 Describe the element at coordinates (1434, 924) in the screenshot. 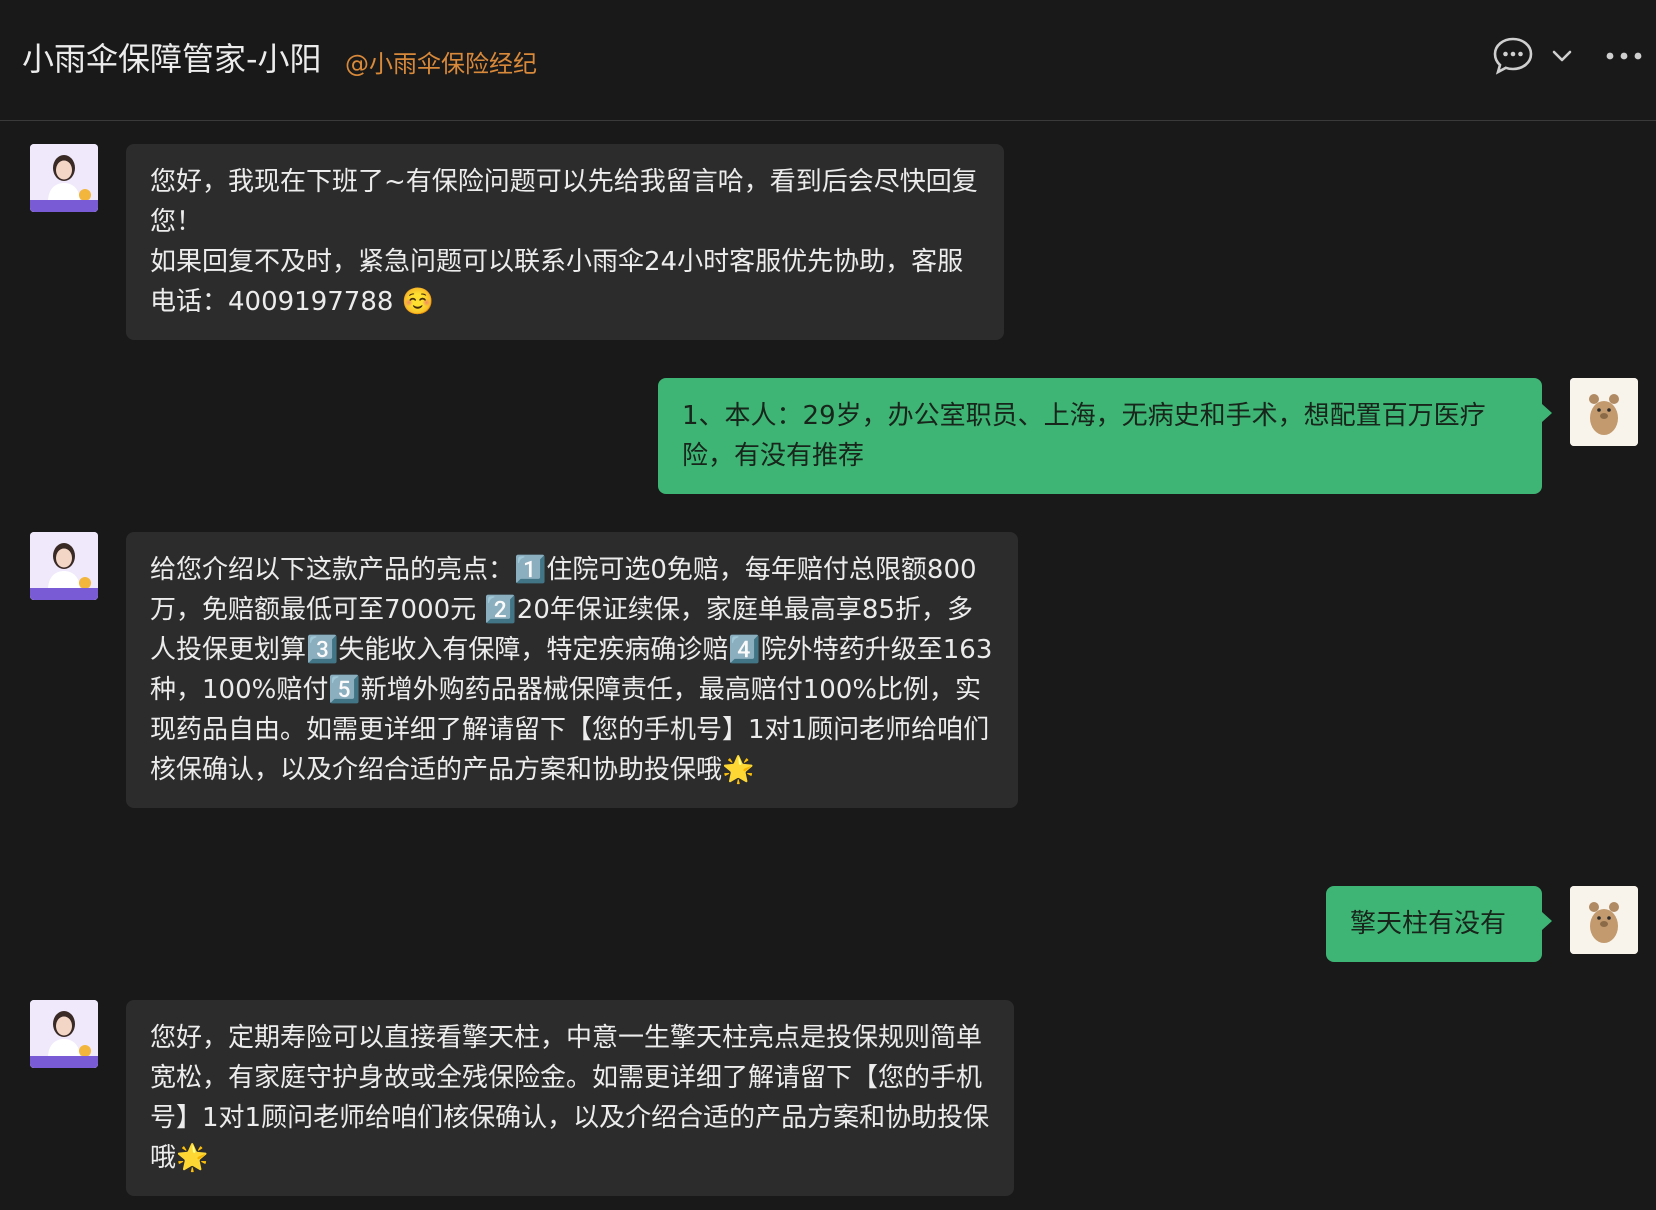

I see `message-bubble-user: 擎天柱有没有` at that location.